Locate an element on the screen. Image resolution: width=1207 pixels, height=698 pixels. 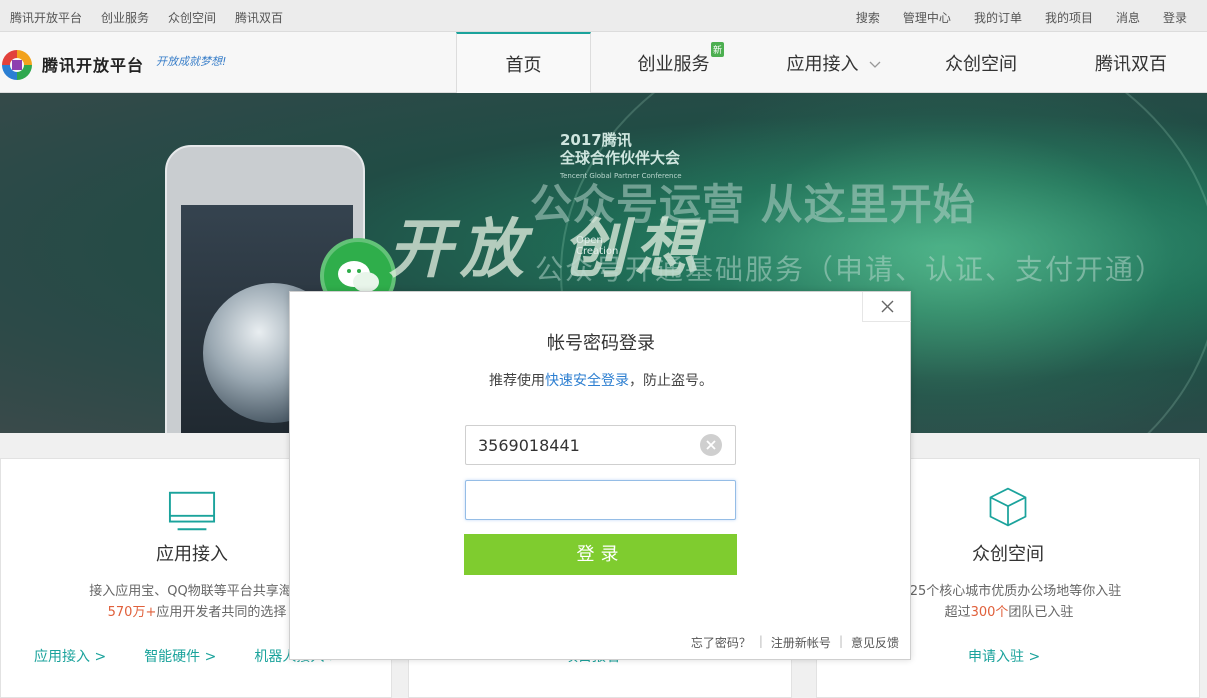
topbar-messages: 消息 is located at coordinates (1128, 17).